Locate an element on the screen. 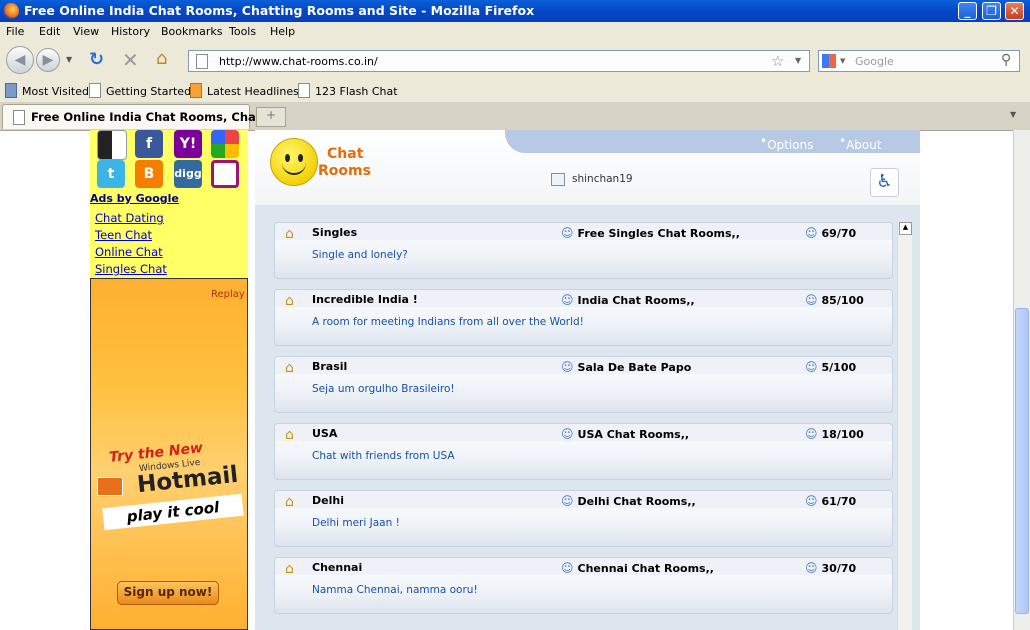  forward-button: ▶ is located at coordinates (48, 60).